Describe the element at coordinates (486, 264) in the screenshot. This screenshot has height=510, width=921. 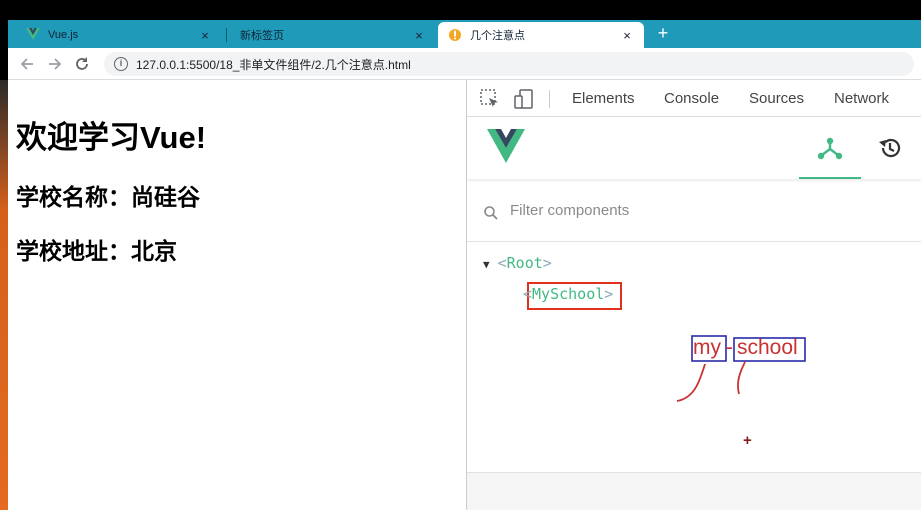
I see `expand-arrow-icon: ▼` at that location.